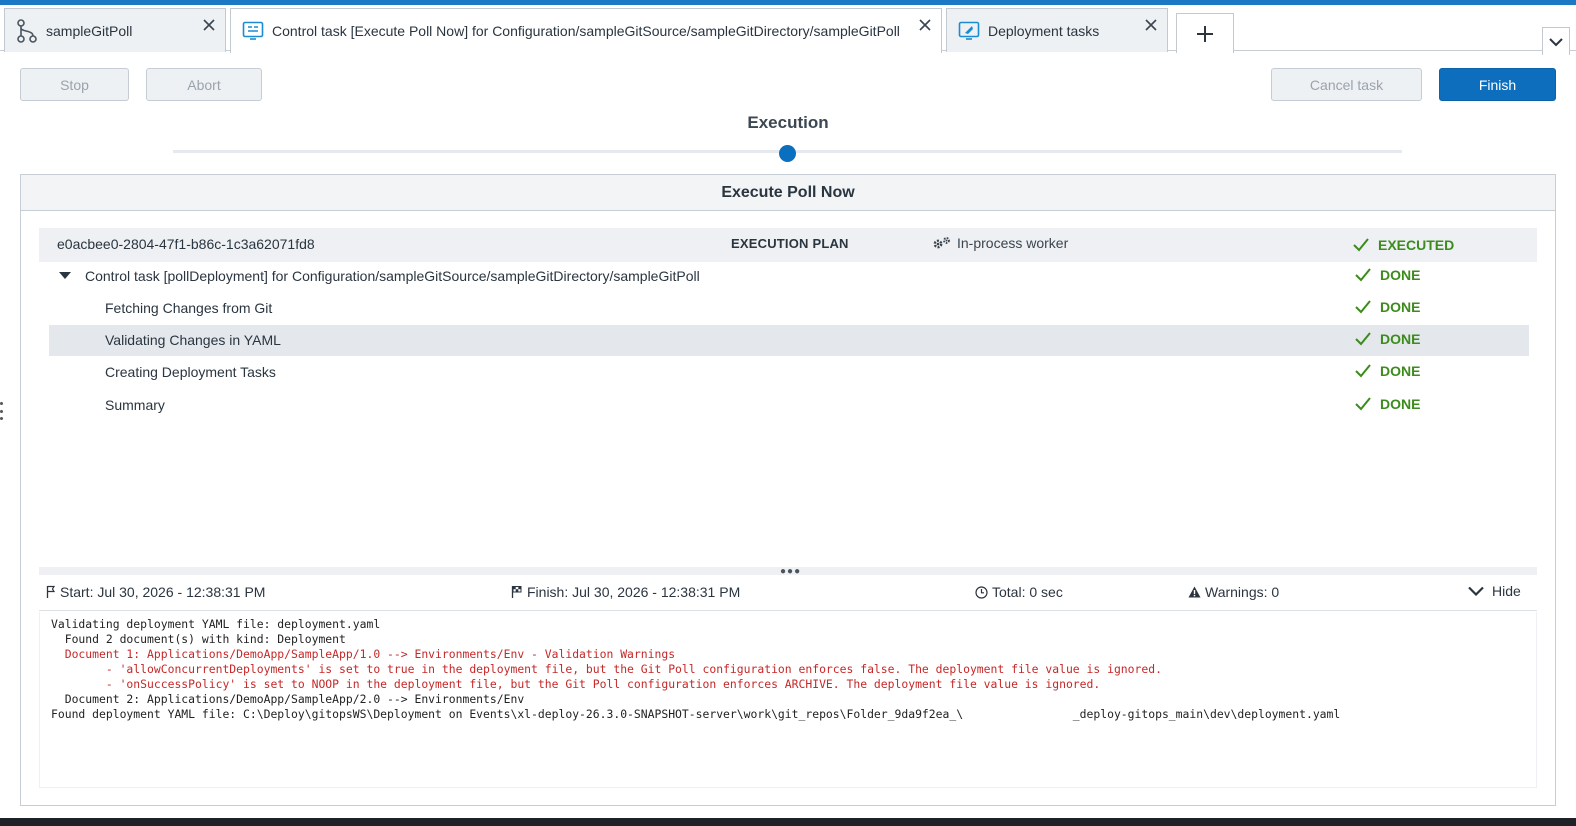  What do you see at coordinates (1242, 592) in the screenshot?
I see `warnings-label: Warnings: 0` at bounding box center [1242, 592].